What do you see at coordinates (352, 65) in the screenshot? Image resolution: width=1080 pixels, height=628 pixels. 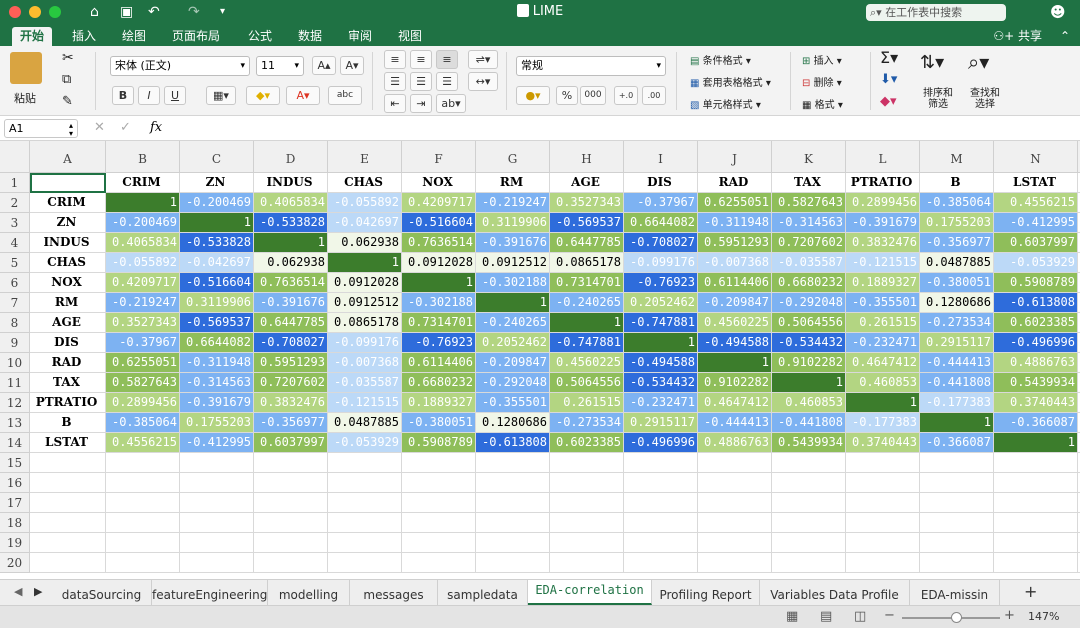 I see `decrease-font-button: A▾` at bounding box center [352, 65].